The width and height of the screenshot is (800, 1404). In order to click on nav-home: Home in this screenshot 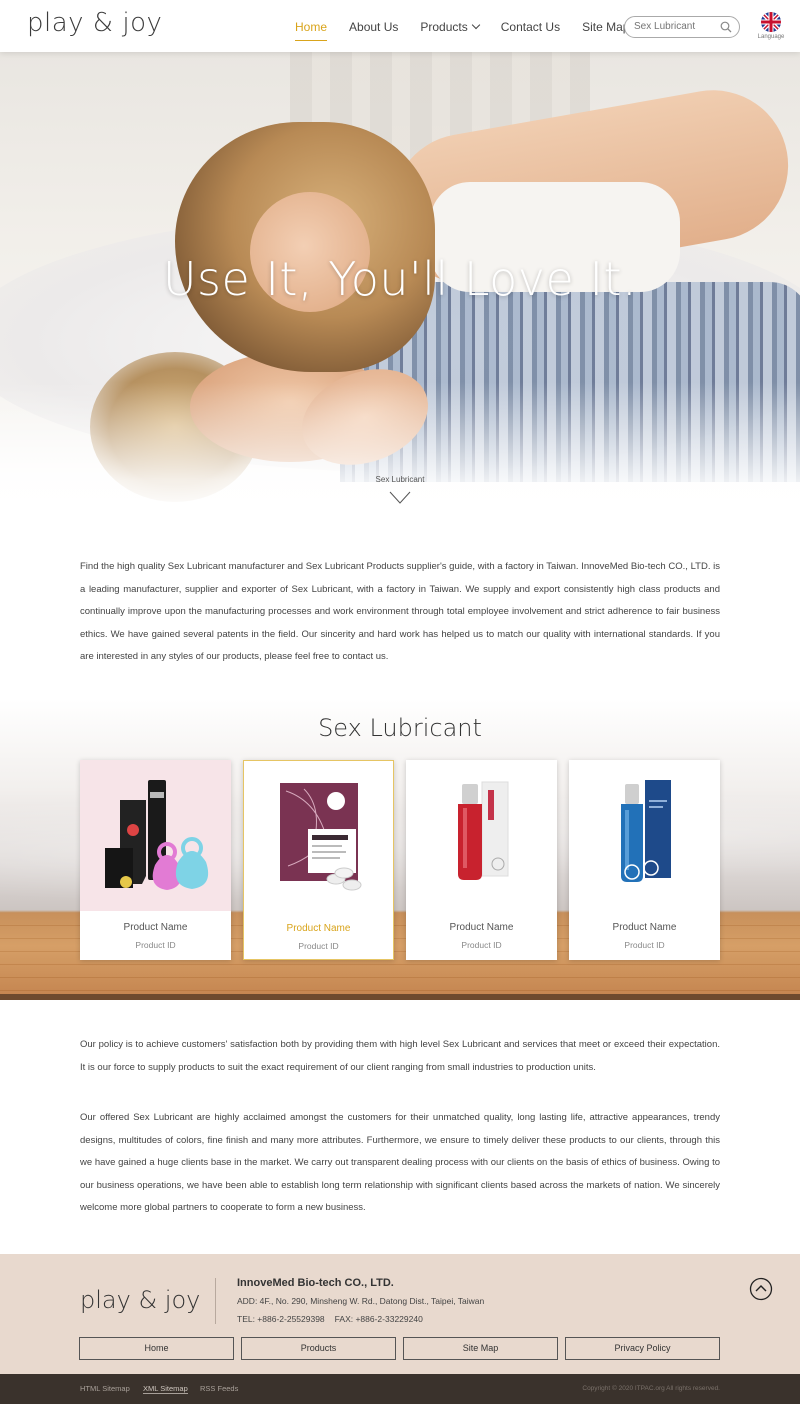, I will do `click(311, 30)`.